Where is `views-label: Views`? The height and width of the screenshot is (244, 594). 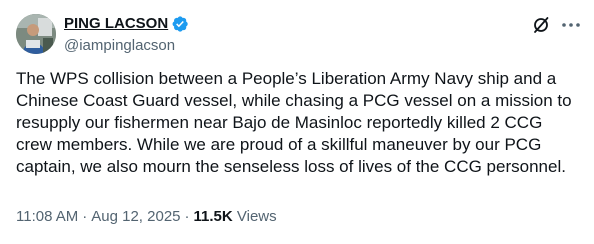
views-label: Views is located at coordinates (256, 216).